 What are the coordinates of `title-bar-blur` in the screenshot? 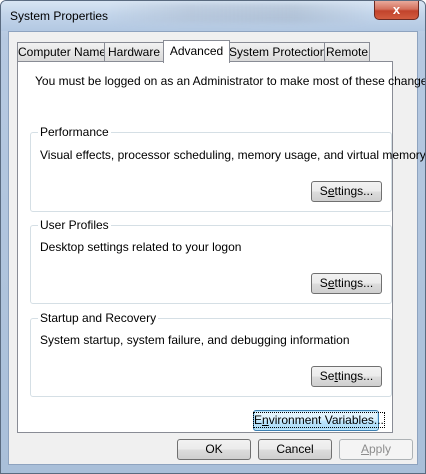 It's located at (241, 13).